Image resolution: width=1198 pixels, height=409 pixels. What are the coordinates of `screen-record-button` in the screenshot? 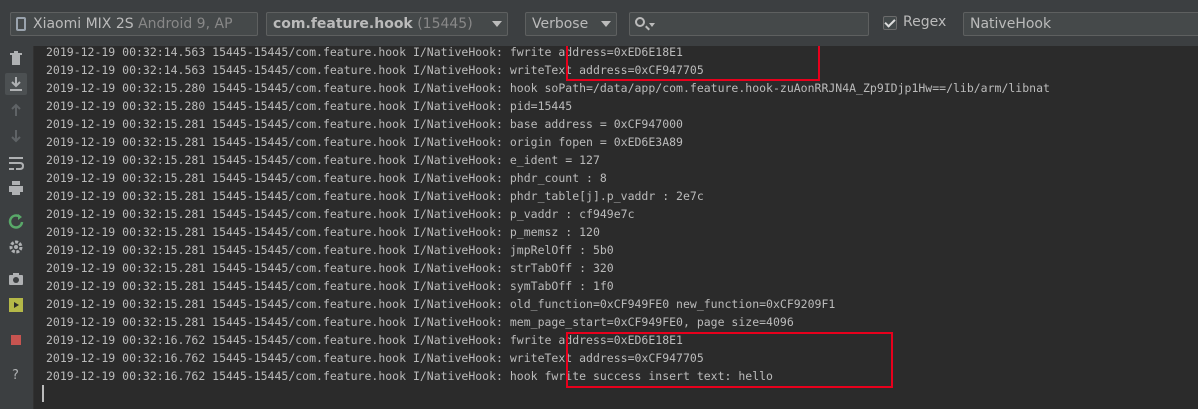 It's located at (16, 305).